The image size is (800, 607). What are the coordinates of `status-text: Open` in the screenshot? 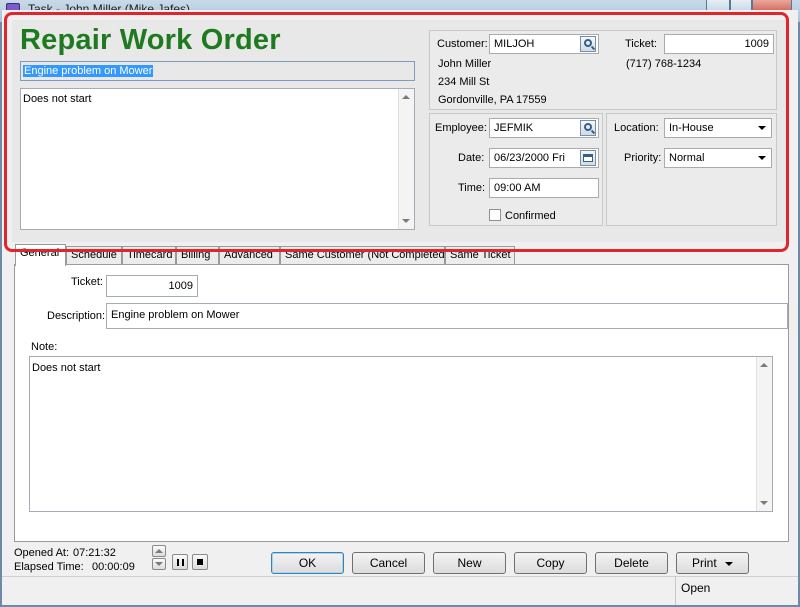 It's located at (696, 588).